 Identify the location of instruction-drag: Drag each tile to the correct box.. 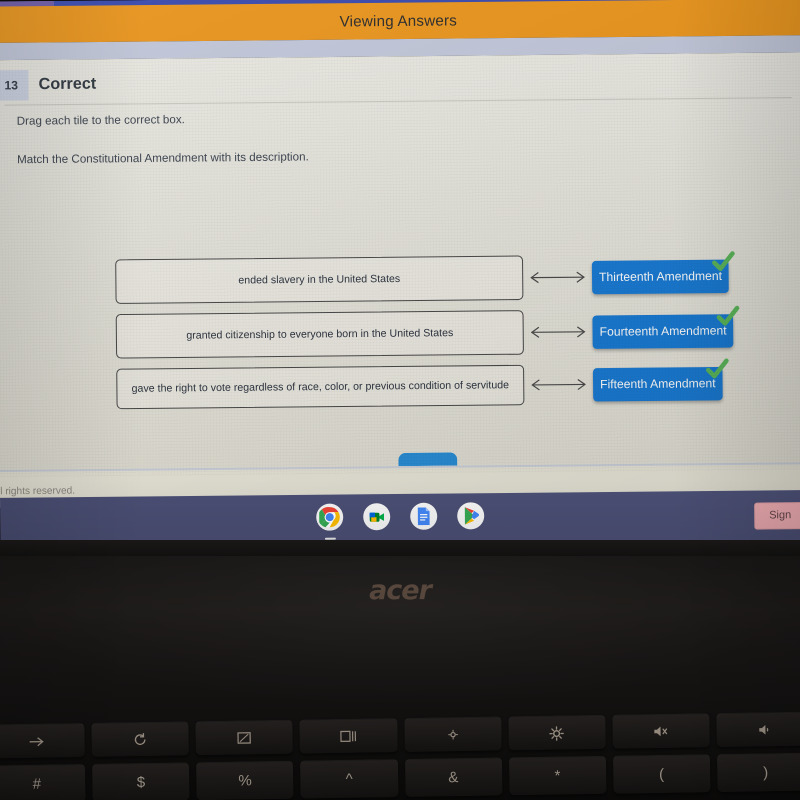
(100, 121).